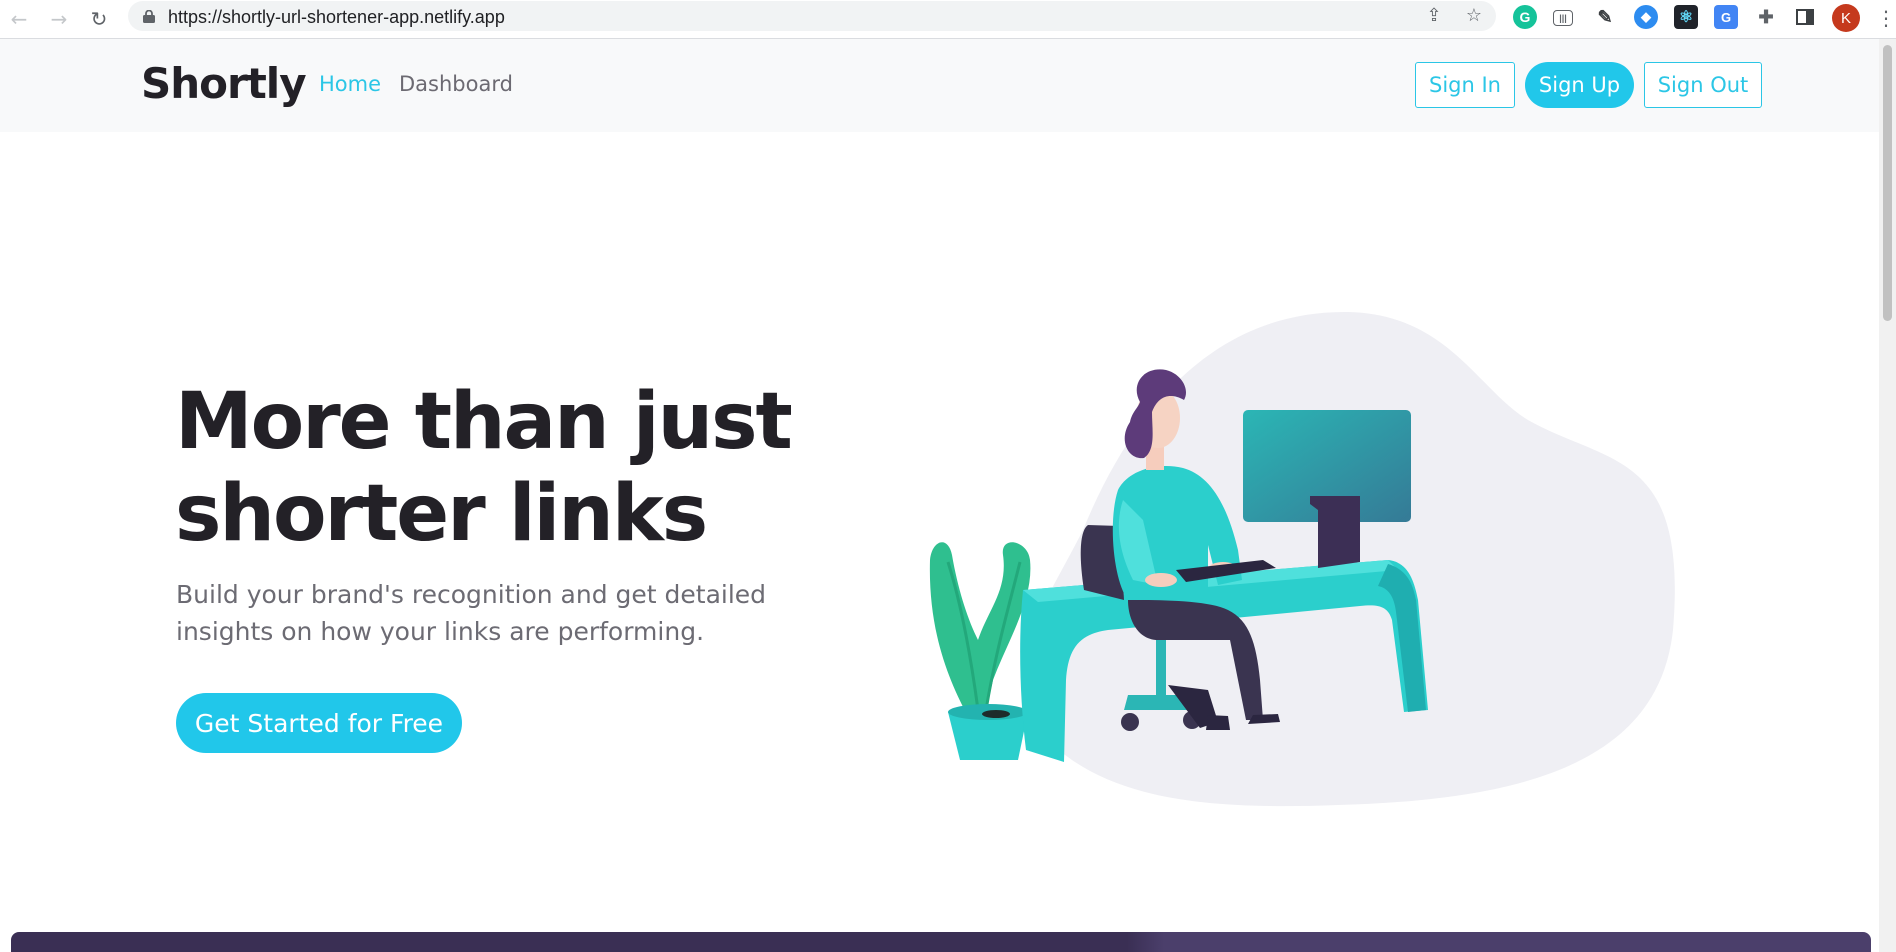 The image size is (1896, 952). What do you see at coordinates (555, 468) in the screenshot?
I see `hero-title: More than just shorter links` at bounding box center [555, 468].